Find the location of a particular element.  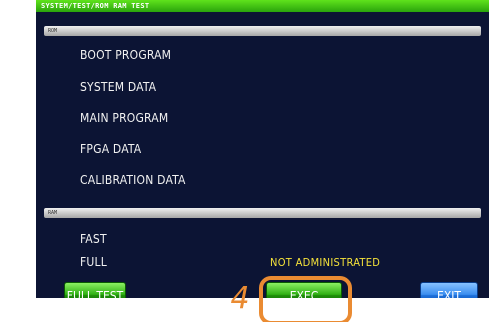

exec-button: EXEC is located at coordinates (304, 290).